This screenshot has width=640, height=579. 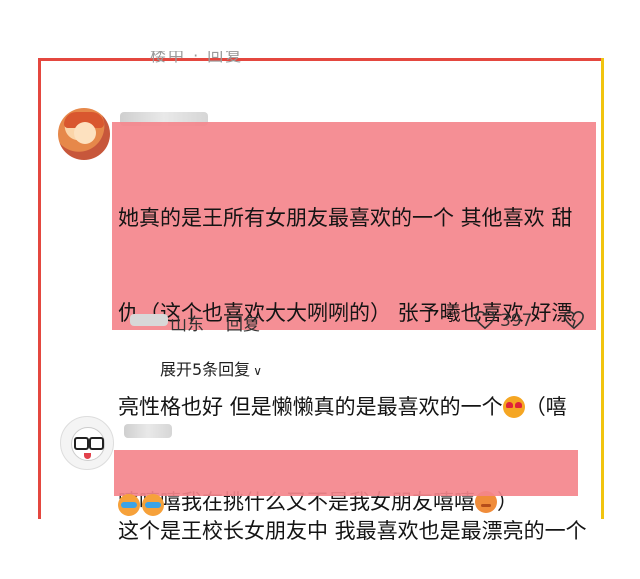 What do you see at coordinates (360, 322) in the screenshot?
I see `comment-meta-row: 山东 回复 397` at bounding box center [360, 322].